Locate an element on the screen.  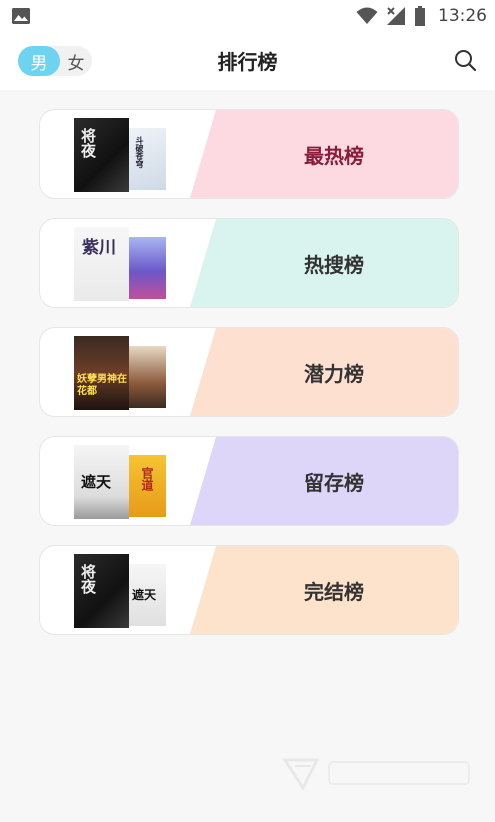
wifi-icon is located at coordinates (367, 15).